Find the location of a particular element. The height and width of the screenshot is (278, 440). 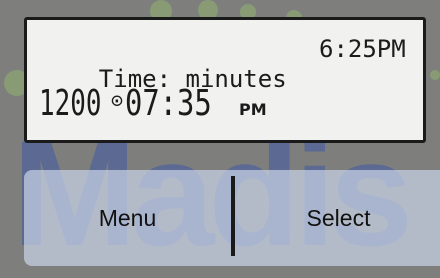

current-time: 6:25PM is located at coordinates (362, 49).